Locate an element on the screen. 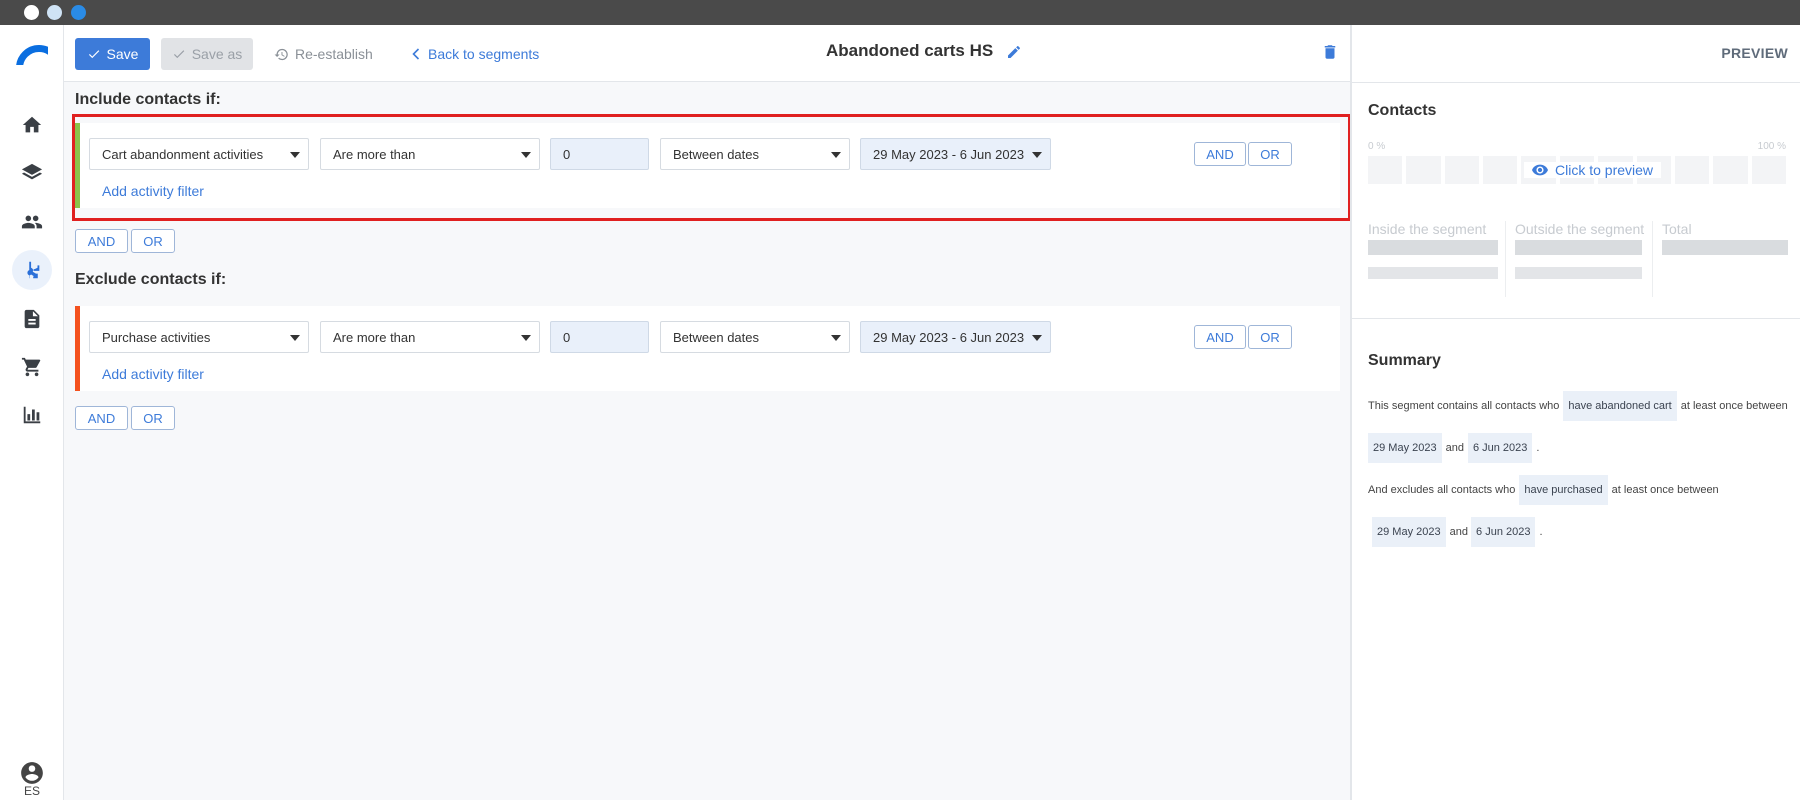 This screenshot has width=1800, height=800. chart-icon is located at coordinates (32, 415).